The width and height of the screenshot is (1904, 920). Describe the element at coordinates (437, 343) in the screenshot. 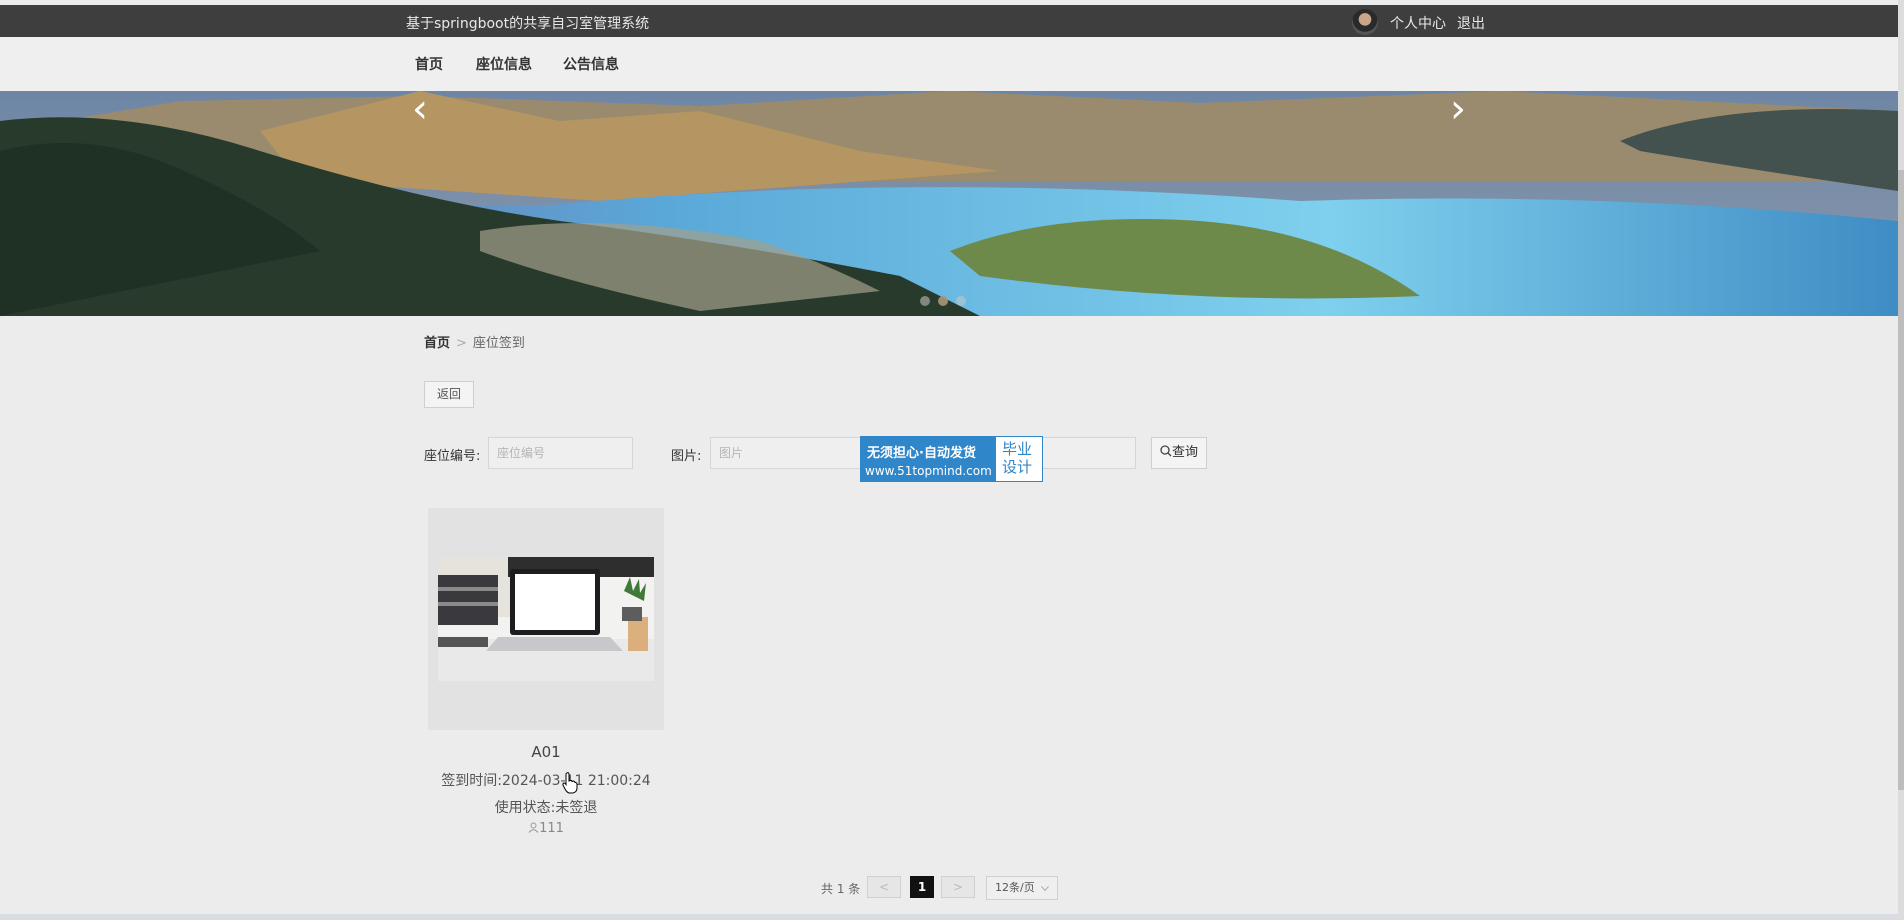

I see `breadcrumb-home: 首页` at that location.